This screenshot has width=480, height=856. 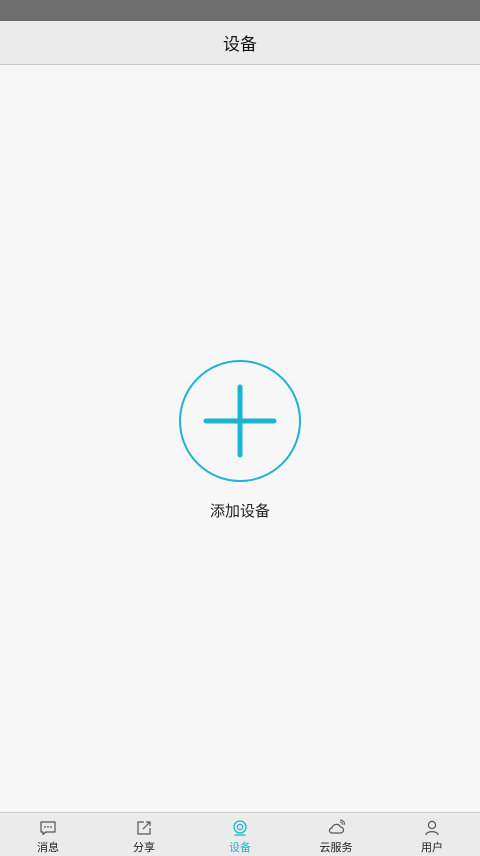 What do you see at coordinates (48, 847) in the screenshot?
I see `tab-label: 消息` at bounding box center [48, 847].